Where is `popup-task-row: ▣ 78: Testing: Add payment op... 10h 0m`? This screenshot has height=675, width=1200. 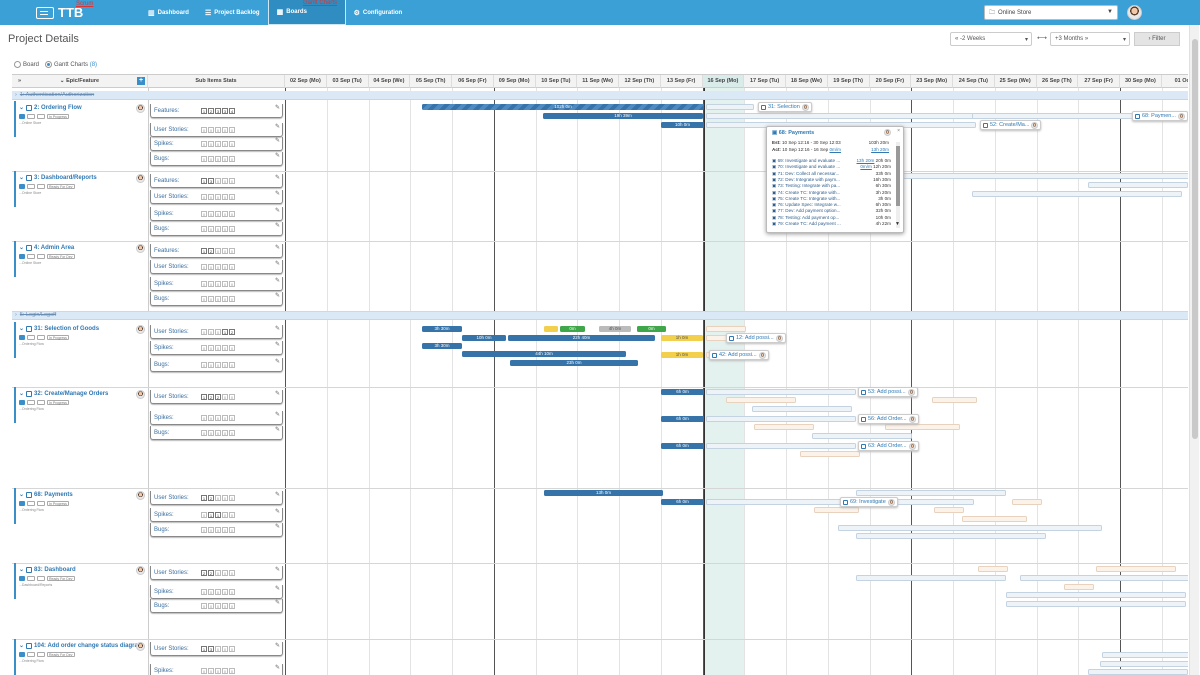 popup-task-row: ▣ 78: Testing: Add payment op... 10h 0m is located at coordinates (831, 218).